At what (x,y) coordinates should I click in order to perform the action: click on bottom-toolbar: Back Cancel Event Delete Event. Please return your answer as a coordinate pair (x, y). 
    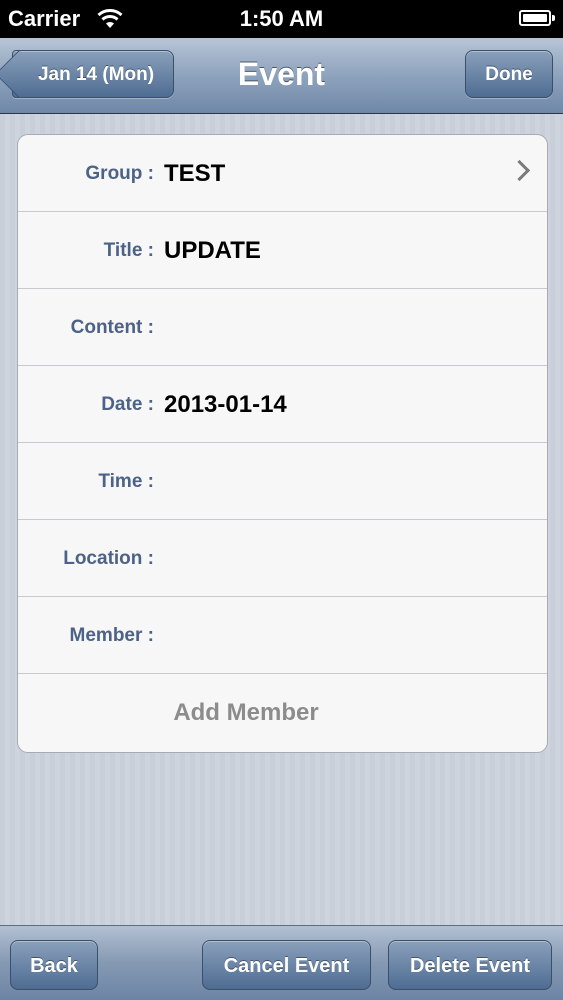
    Looking at the image, I should click on (281, 962).